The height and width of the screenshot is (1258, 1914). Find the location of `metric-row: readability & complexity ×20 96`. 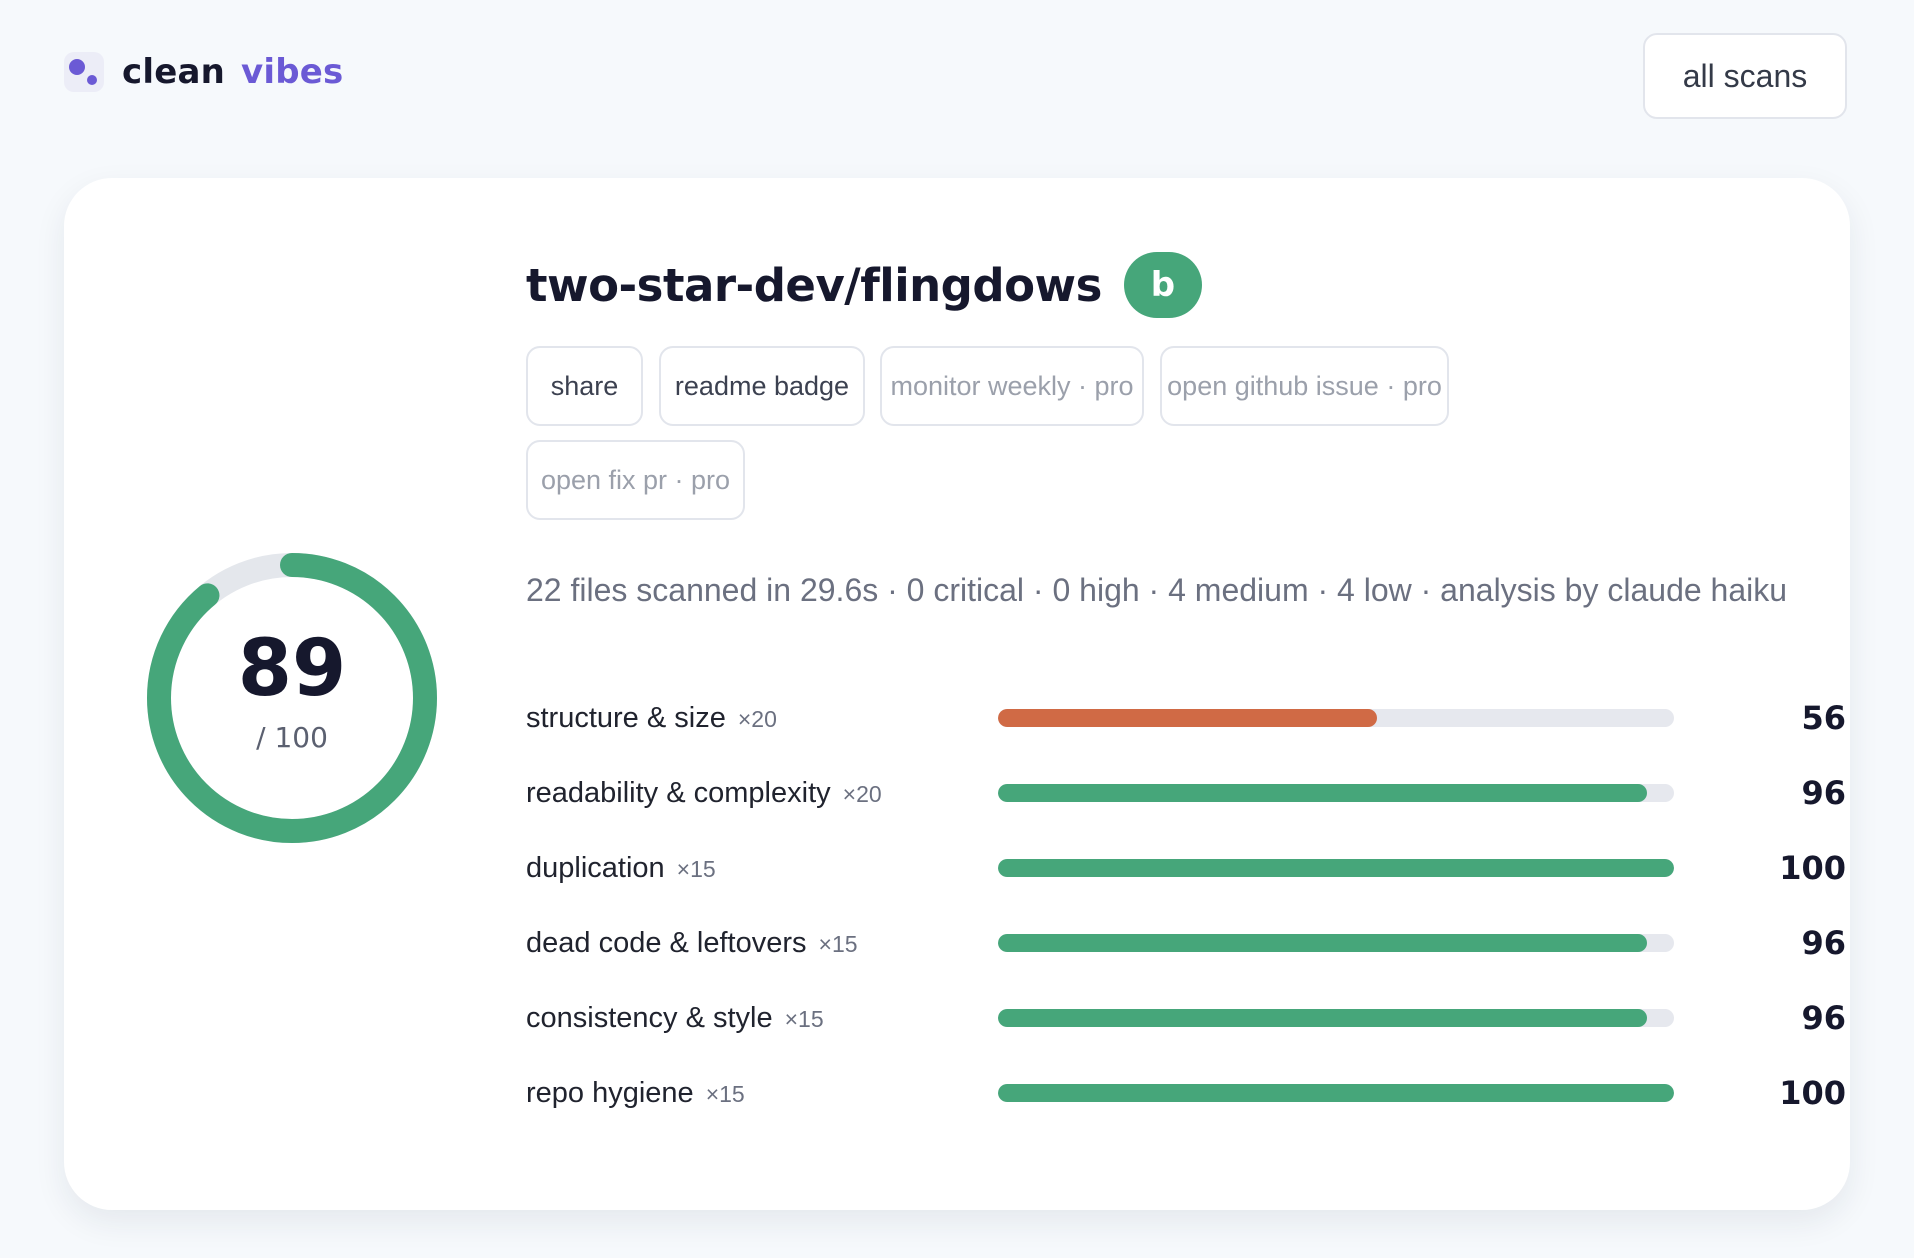

metric-row: readability & complexity ×20 96 is located at coordinates (1186, 793).